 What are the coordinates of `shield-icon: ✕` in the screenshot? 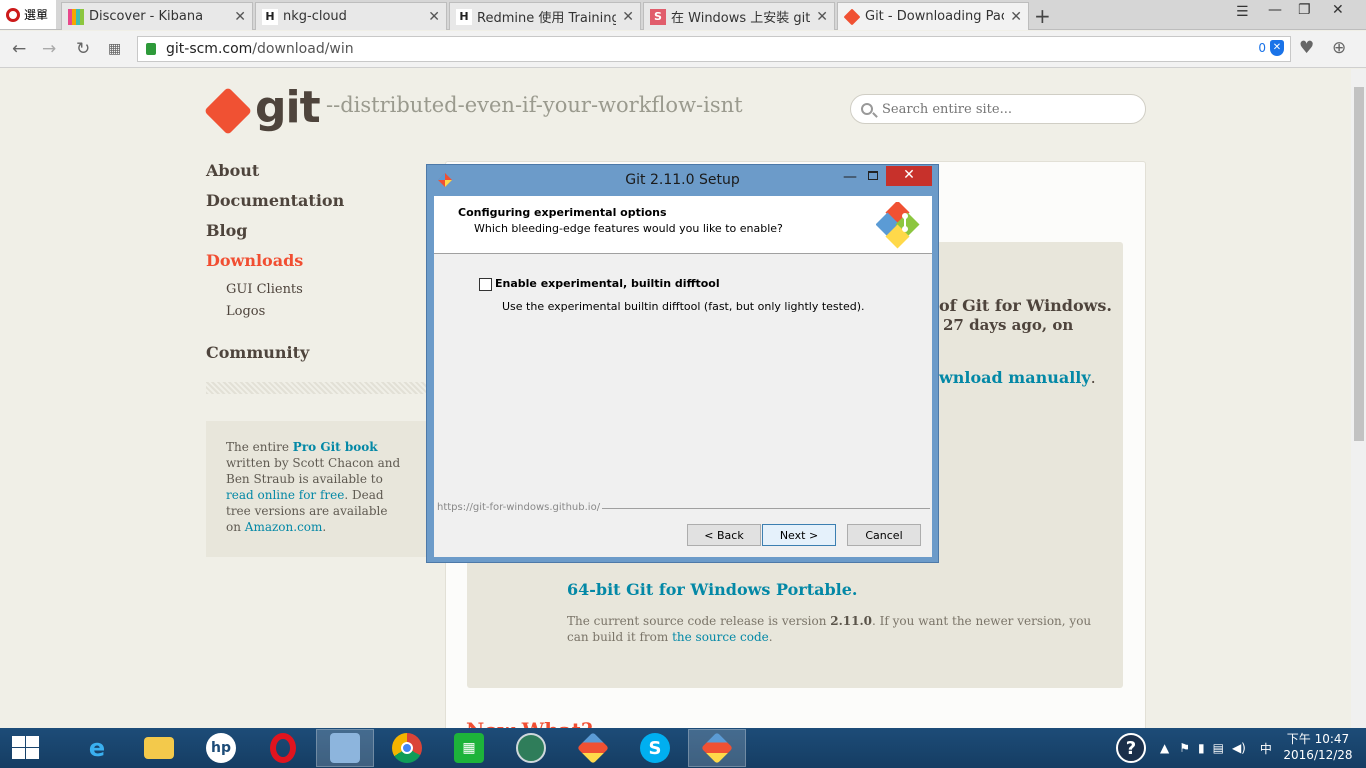 It's located at (1277, 48).